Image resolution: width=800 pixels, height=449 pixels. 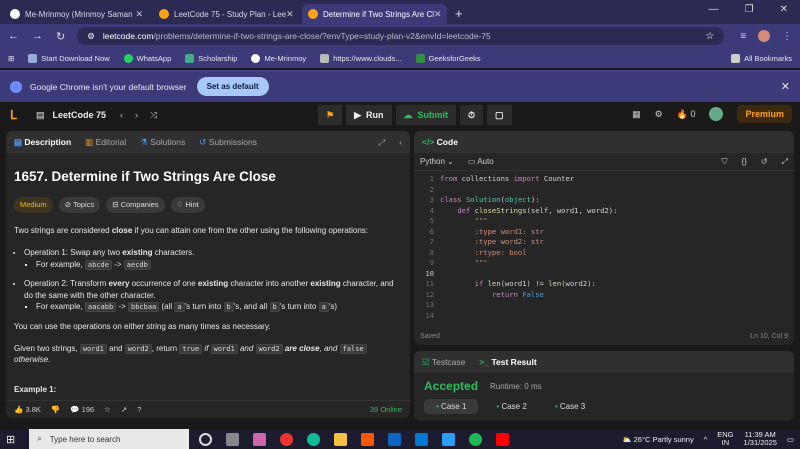 What do you see at coordinates (426, 361) in the screenshot?
I see `checkbox-icon: ☑` at bounding box center [426, 361].